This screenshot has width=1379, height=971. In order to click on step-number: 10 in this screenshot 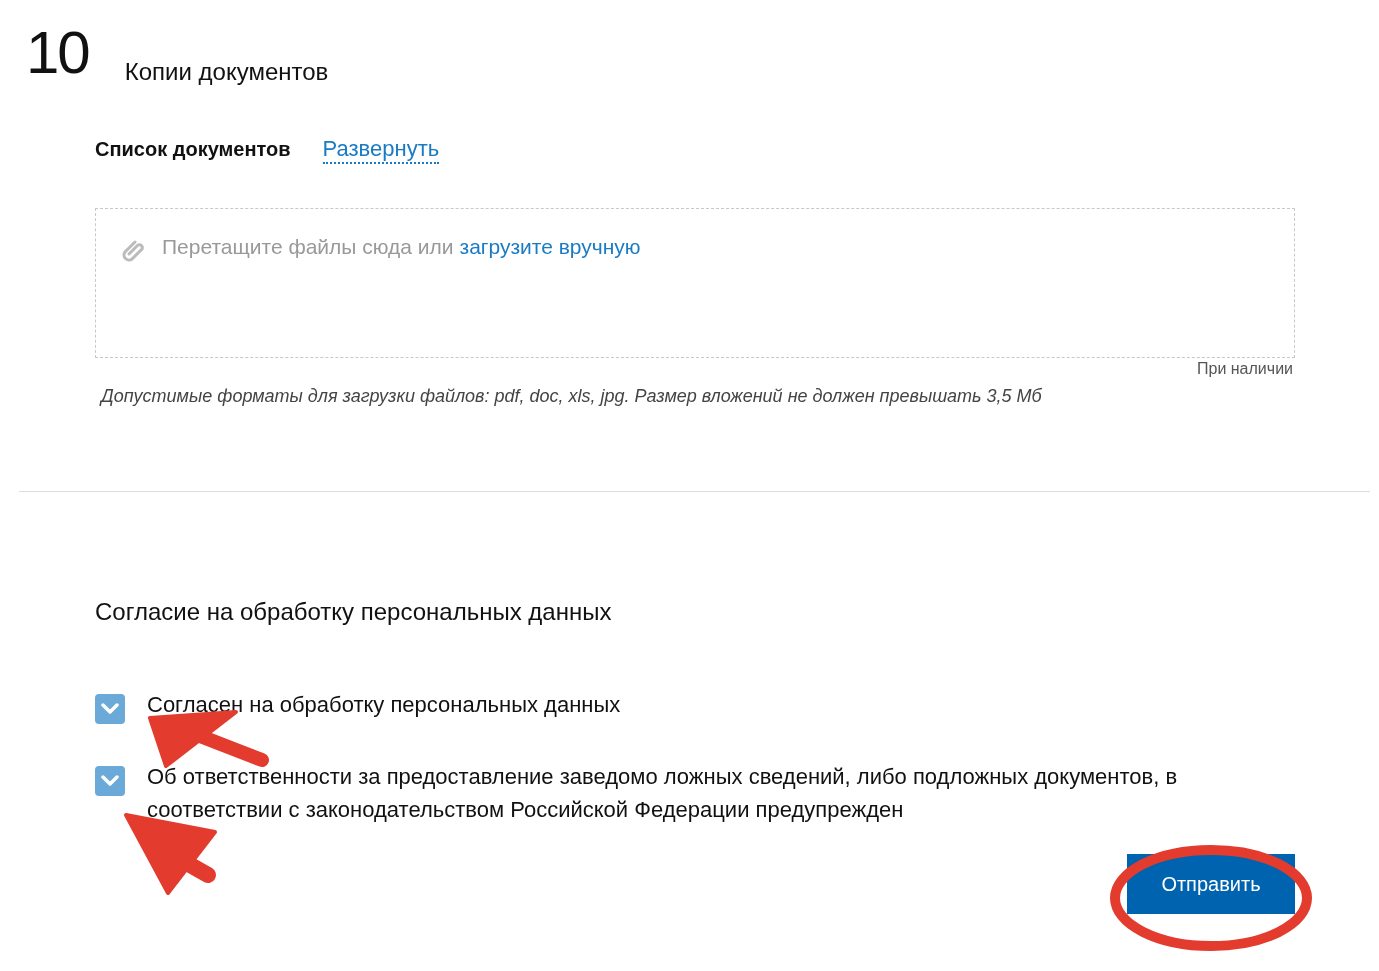, I will do `click(57, 53)`.